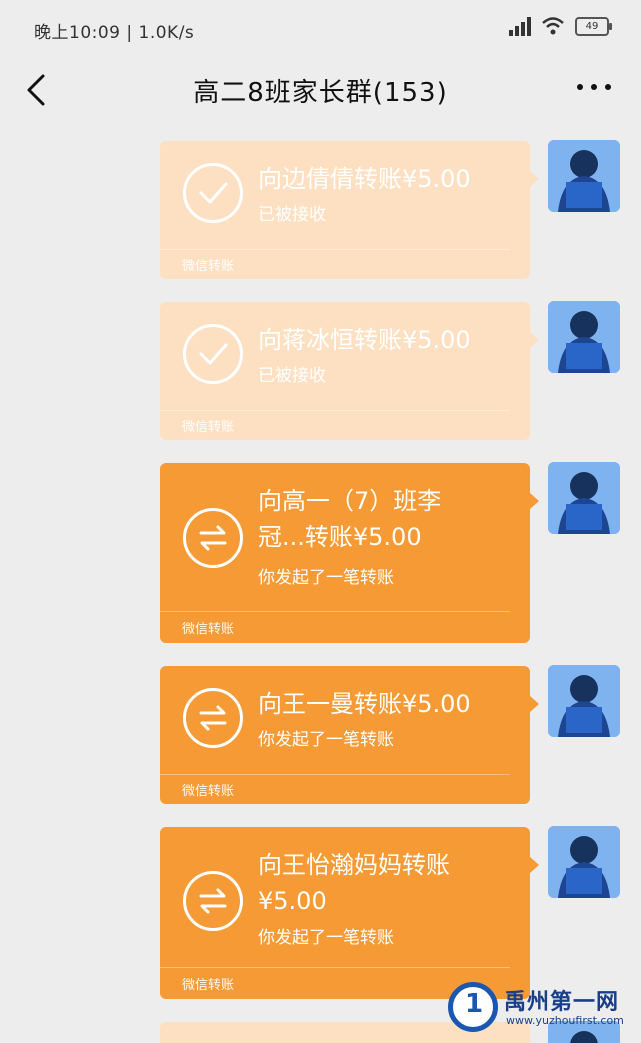 The image size is (641, 1043). What do you see at coordinates (553, 26) in the screenshot?
I see `wifi-icon` at bounding box center [553, 26].